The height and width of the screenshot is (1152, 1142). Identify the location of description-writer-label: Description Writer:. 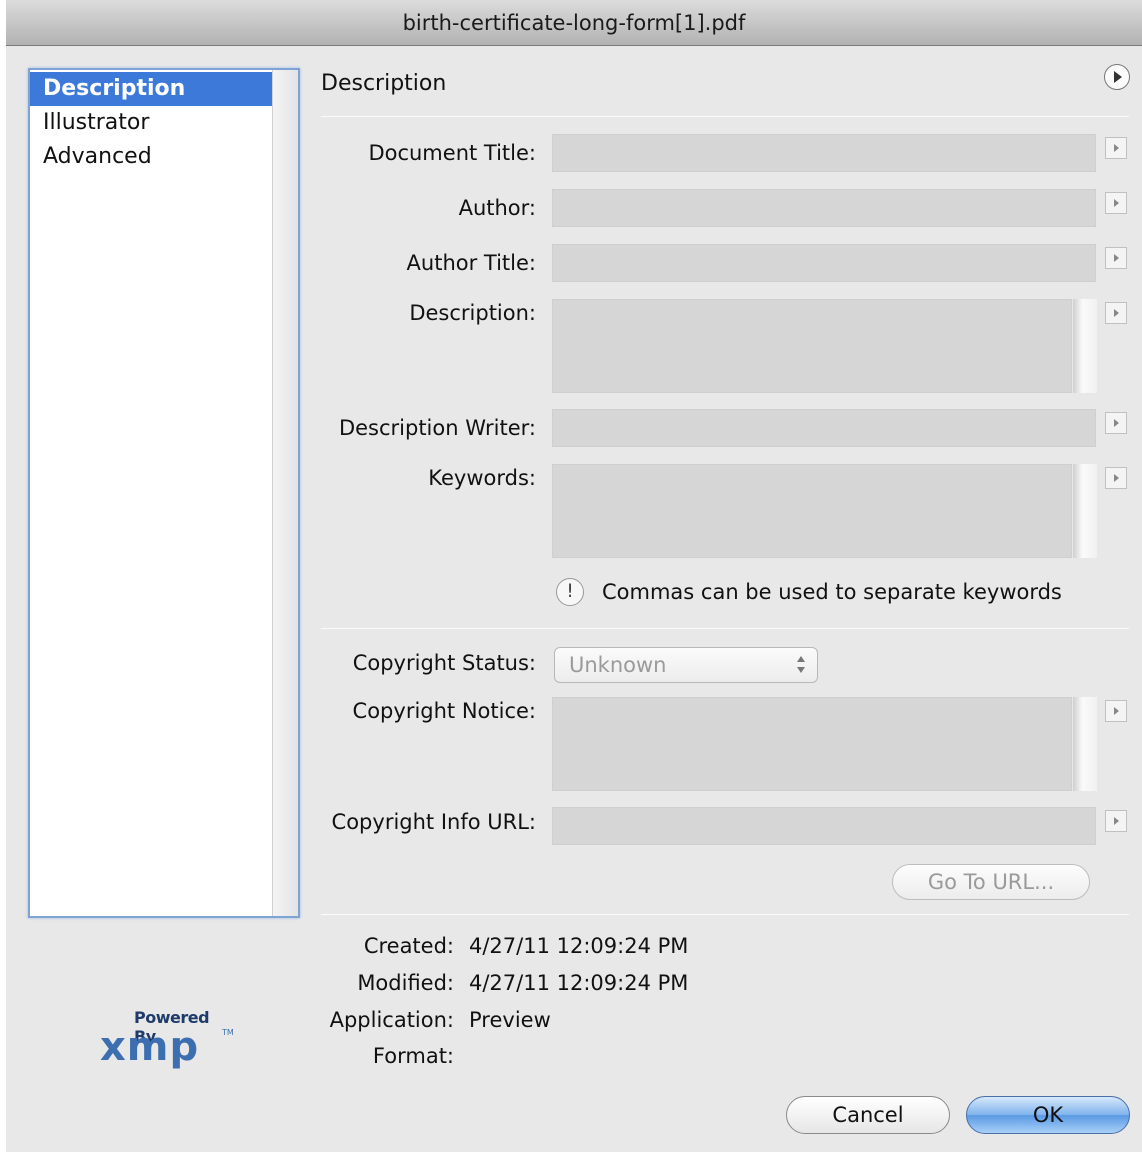
(437, 428).